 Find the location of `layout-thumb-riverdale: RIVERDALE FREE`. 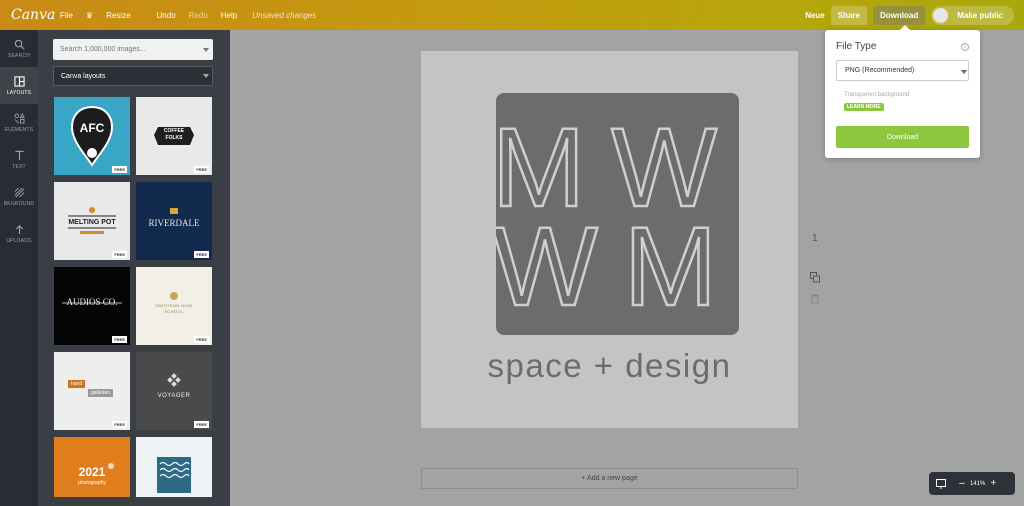

layout-thumb-riverdale: RIVERDALE FREE is located at coordinates (174, 221).